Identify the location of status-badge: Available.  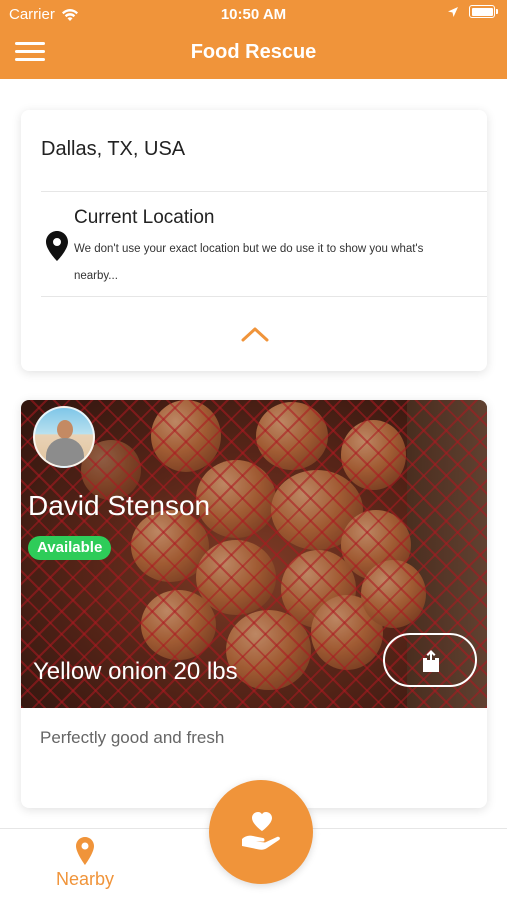
(70, 548).